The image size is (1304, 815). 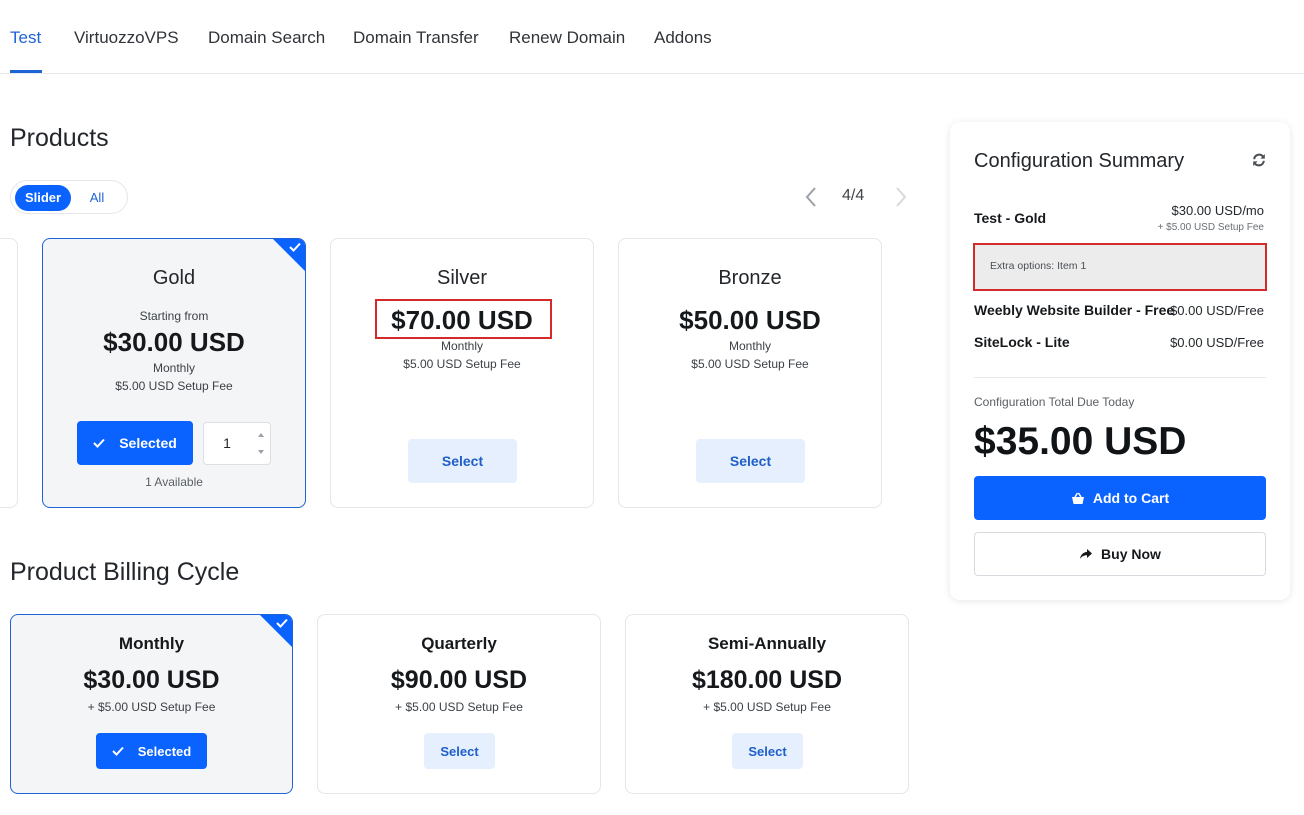 I want to click on basket-icon, so click(x=1077, y=498).